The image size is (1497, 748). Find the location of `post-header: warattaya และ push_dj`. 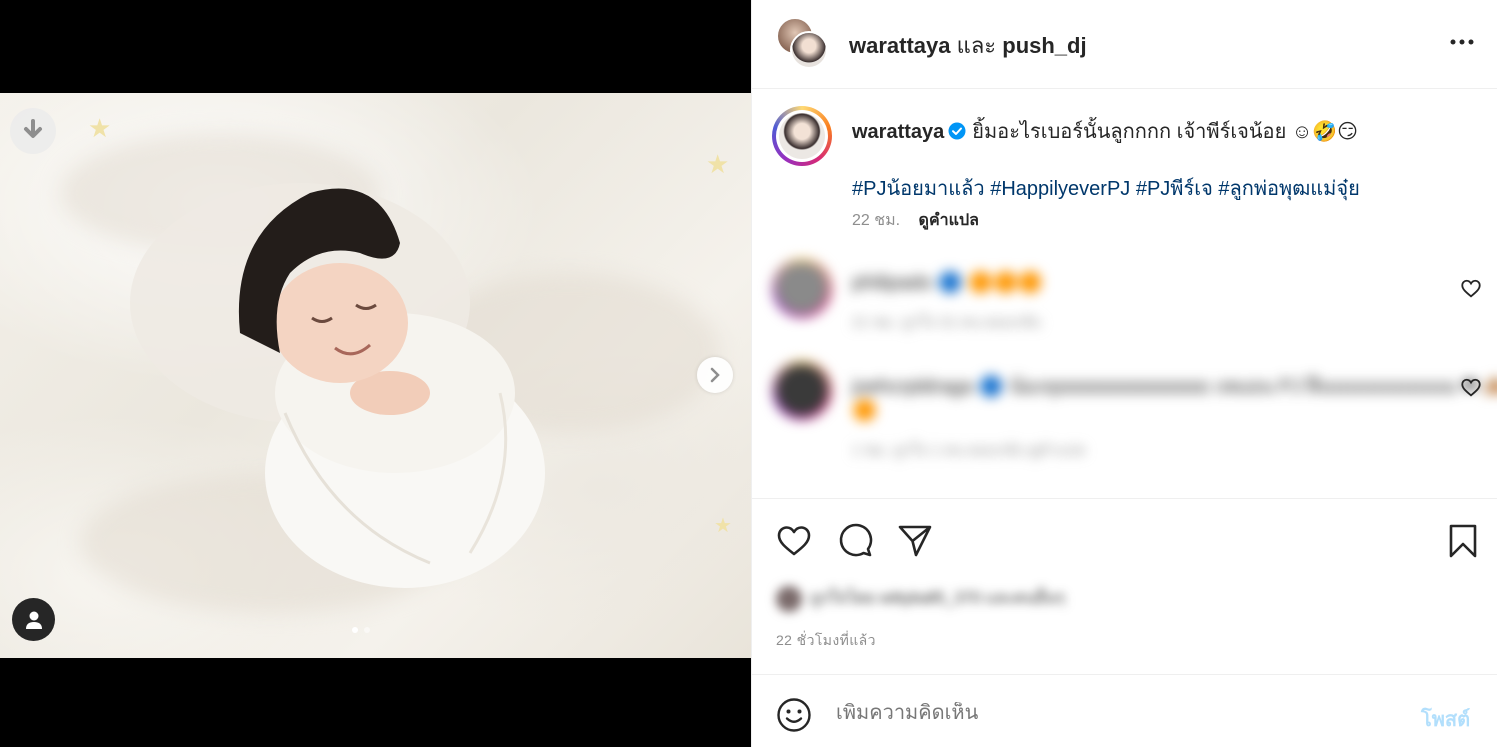

post-header: warattaya และ push_dj is located at coordinates (1124, 44).